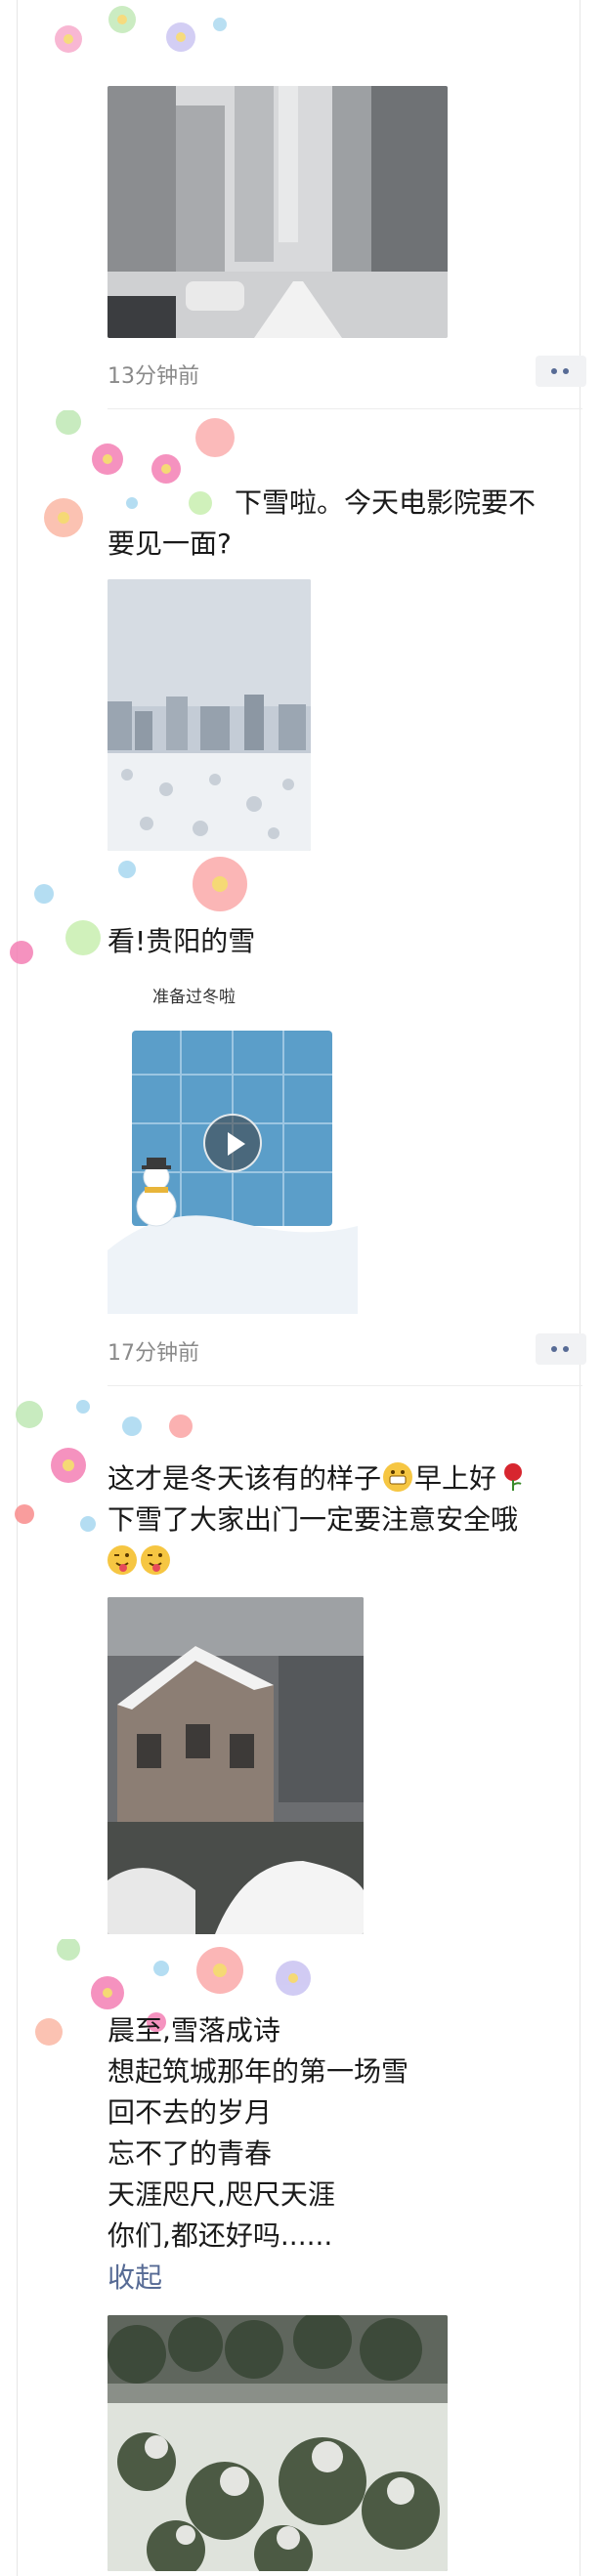 This screenshot has width=602, height=2576. Describe the element at coordinates (513, 1477) in the screenshot. I see `rose-emoji-icon` at that location.